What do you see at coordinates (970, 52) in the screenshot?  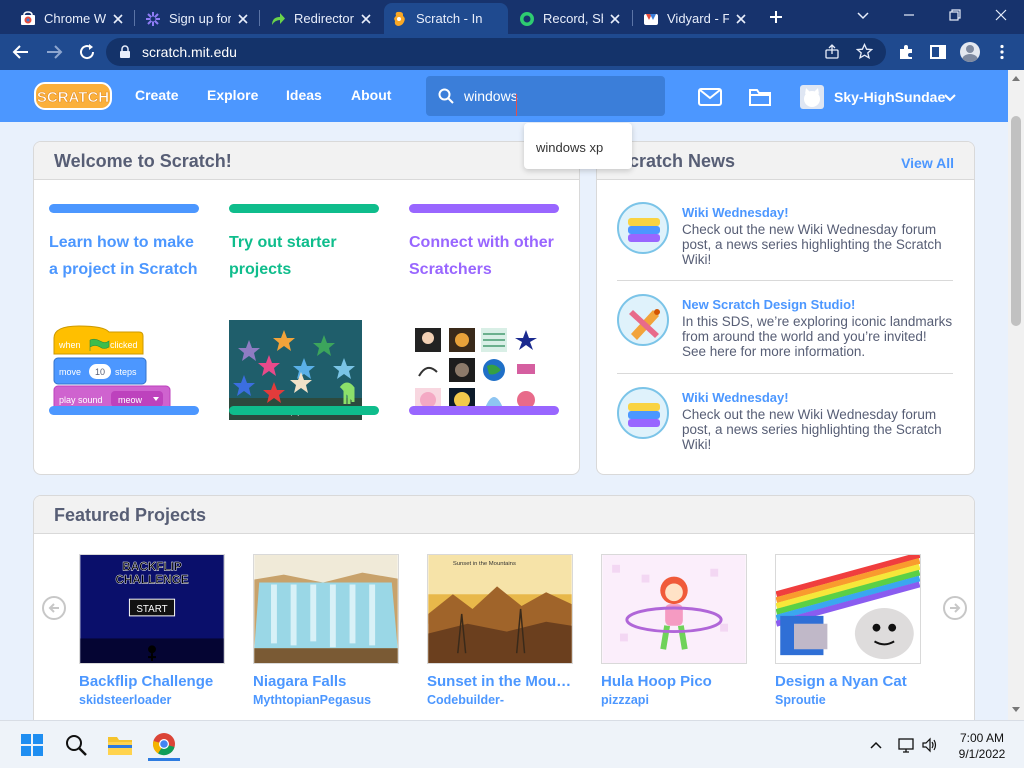 I see `profile-button` at bounding box center [970, 52].